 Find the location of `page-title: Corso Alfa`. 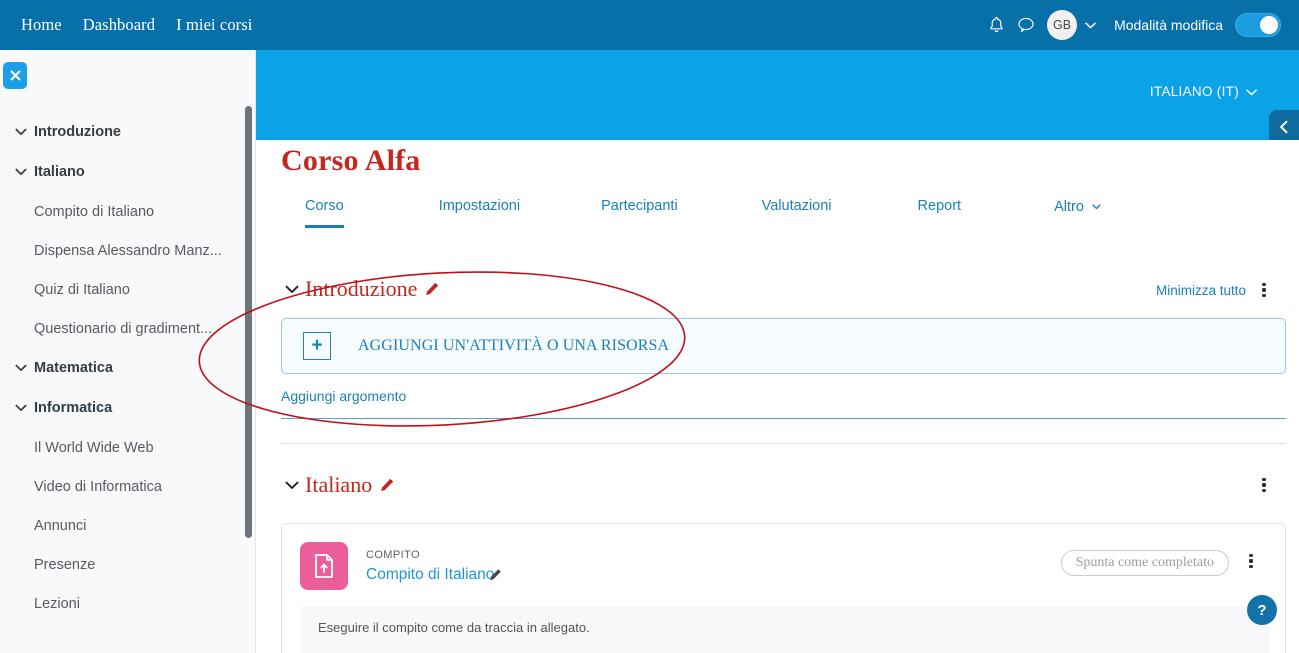

page-title: Corso Alfa is located at coordinates (351, 160).